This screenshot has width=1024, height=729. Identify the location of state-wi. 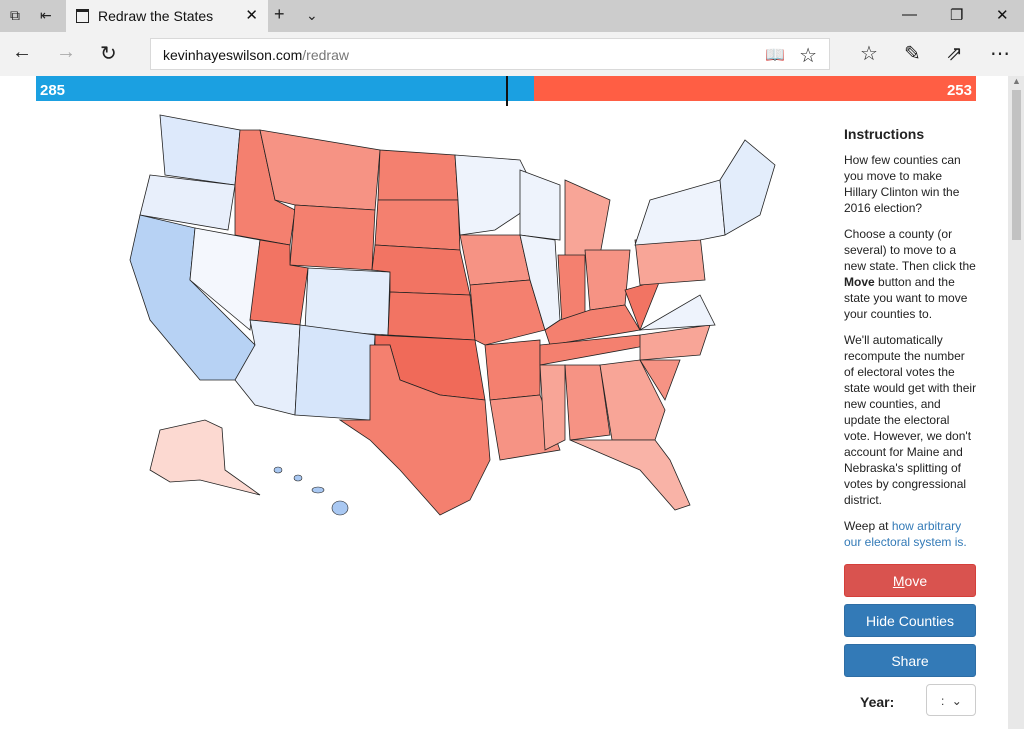
(540, 205).